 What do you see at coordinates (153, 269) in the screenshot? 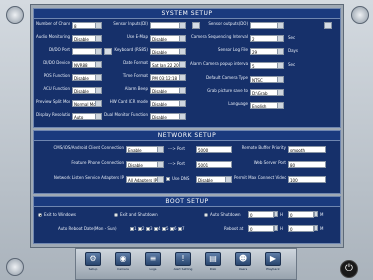
I see `toolbar-label: Logs` at bounding box center [153, 269].